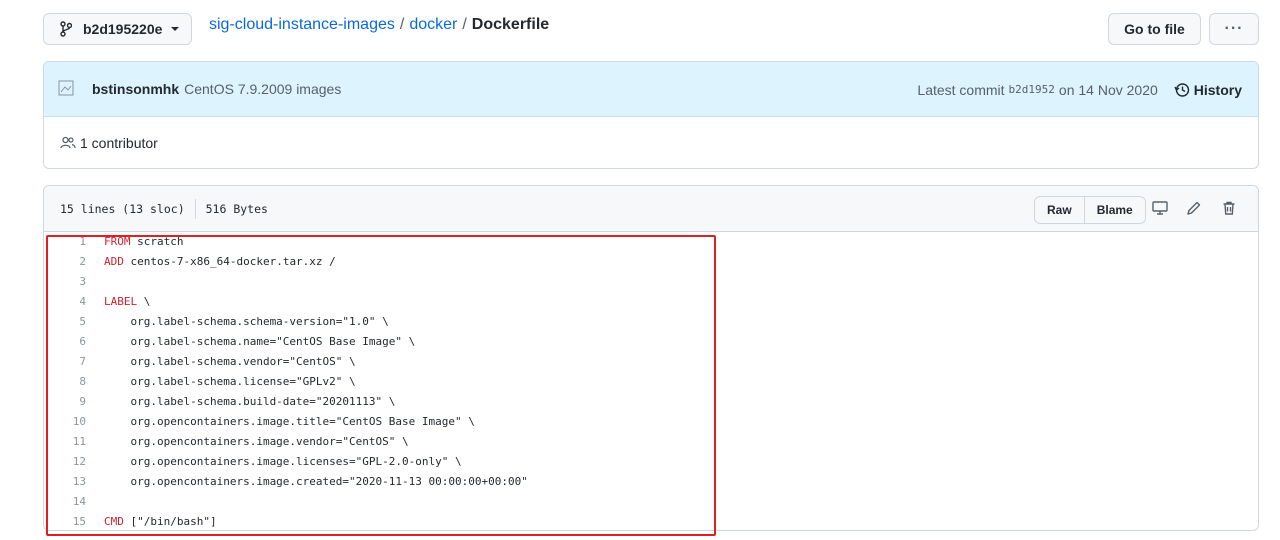 The image size is (1280, 540). Describe the element at coordinates (1060, 210) in the screenshot. I see `raw-button: Raw` at that location.